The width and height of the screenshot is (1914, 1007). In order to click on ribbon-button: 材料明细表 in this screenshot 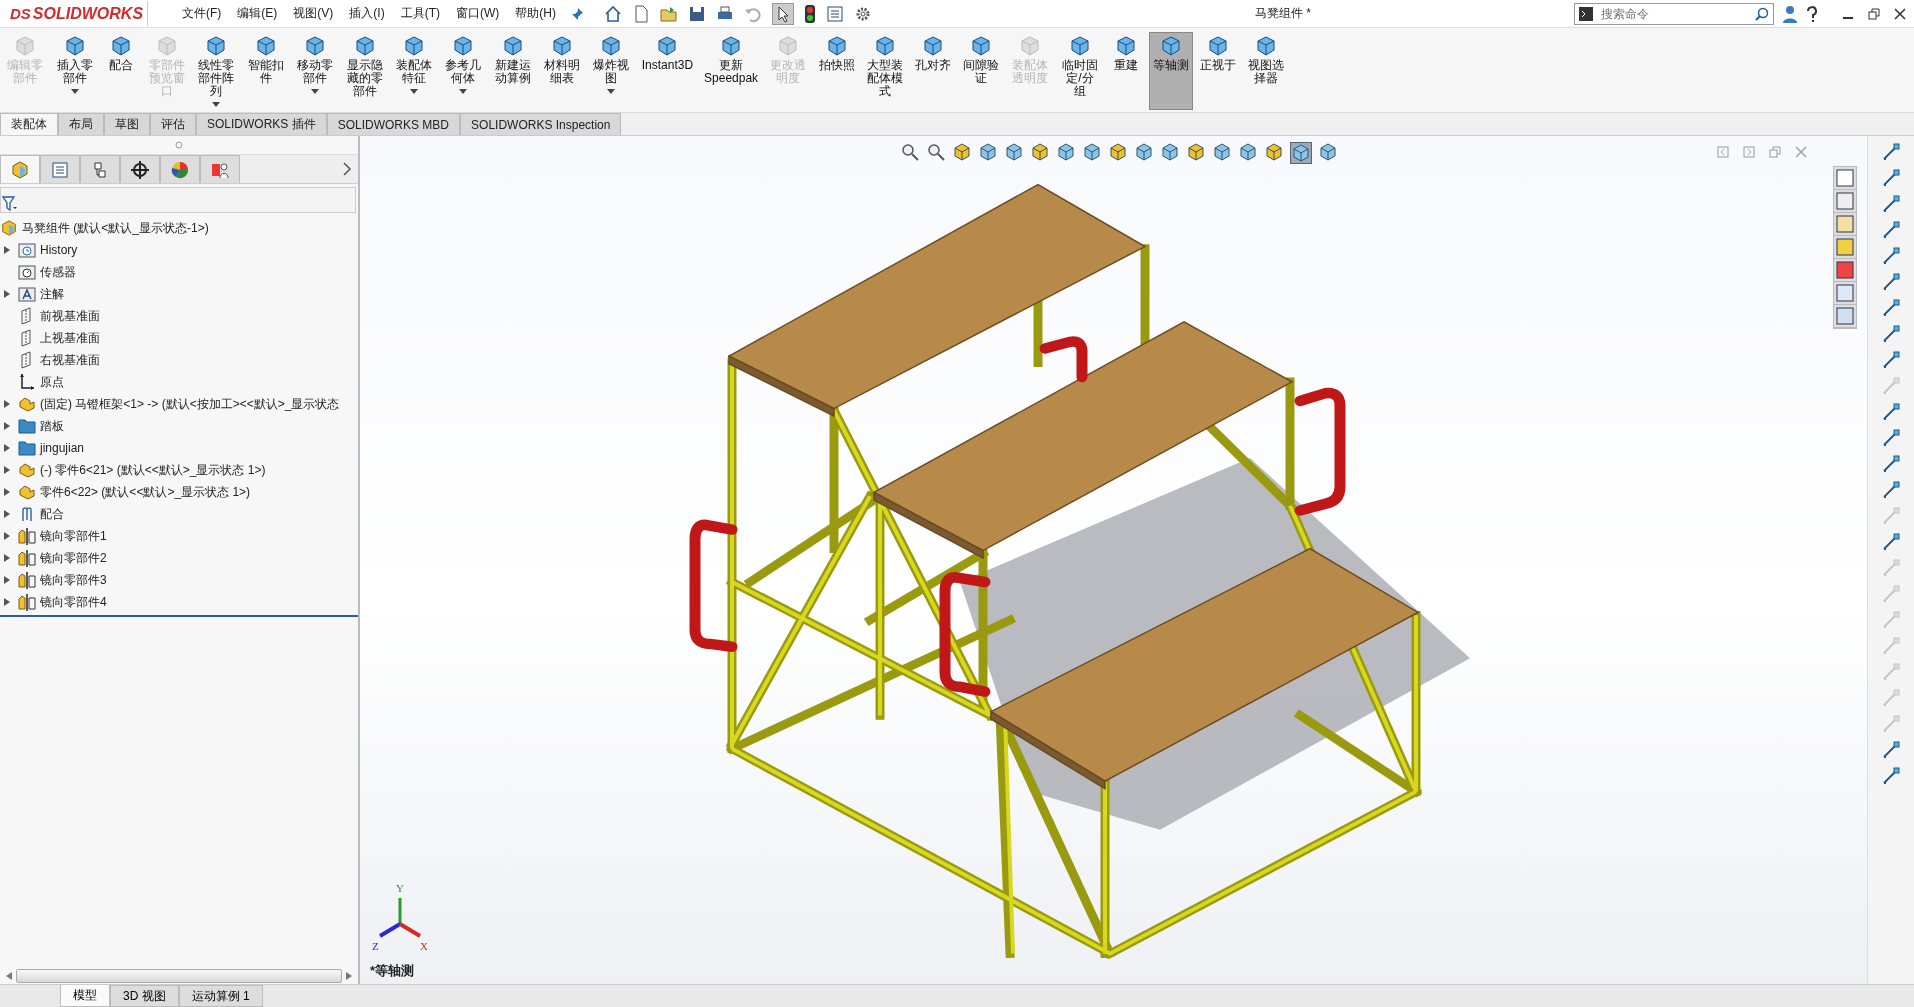, I will do `click(562, 71)`.